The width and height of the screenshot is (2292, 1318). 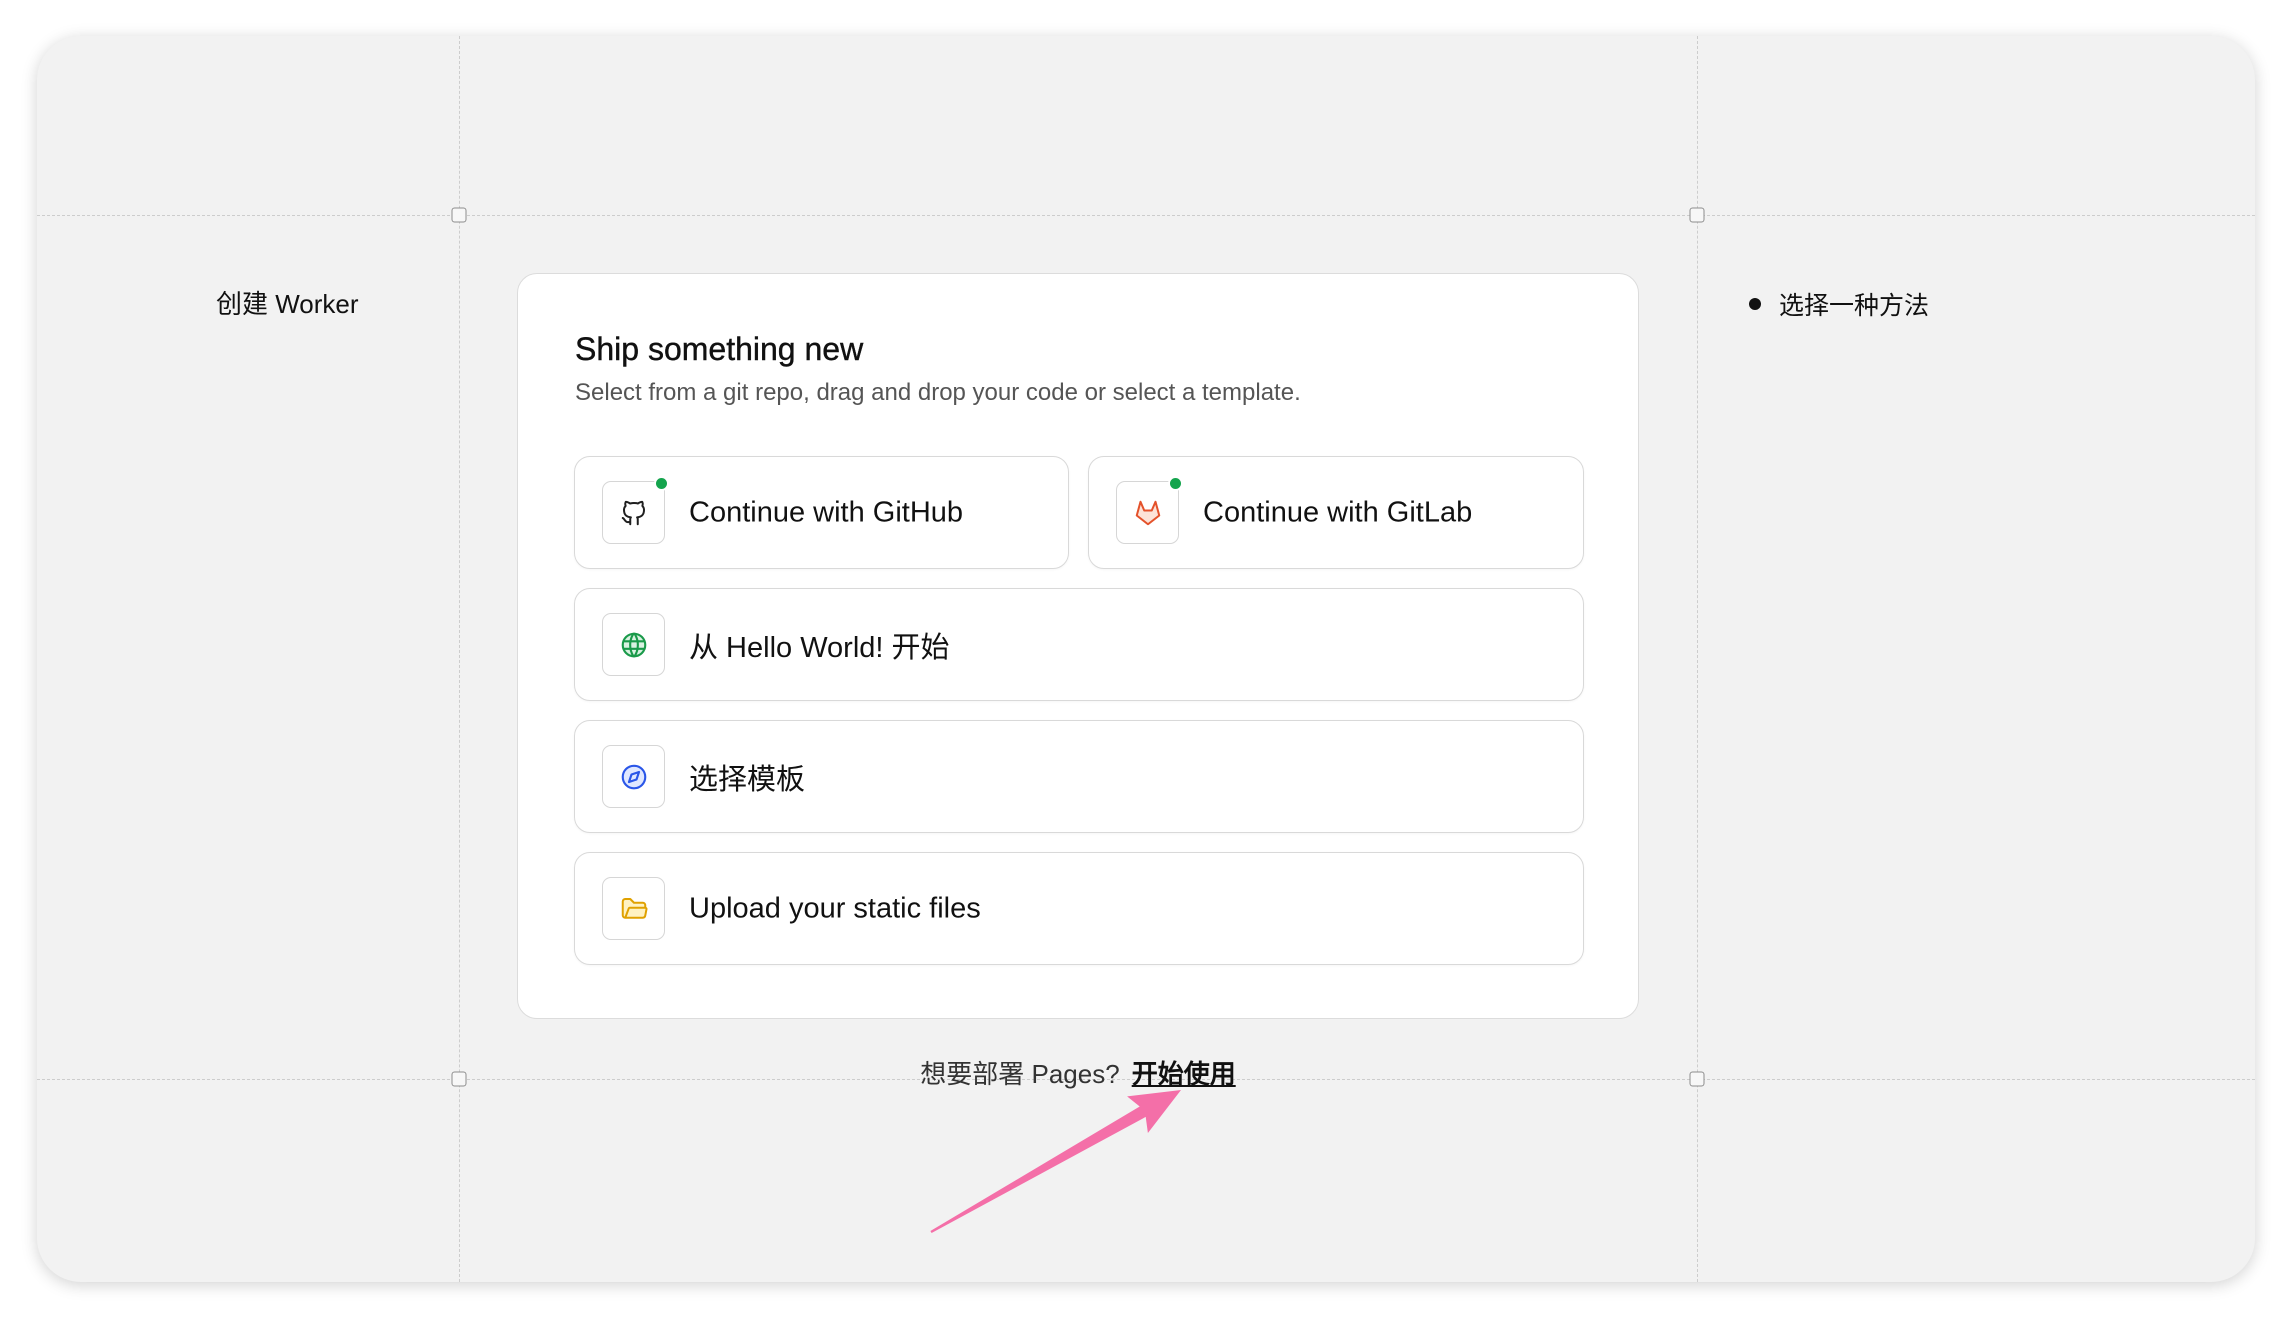 I want to click on continue-with-github-button: Continue with GitHub, so click(x=821, y=512).